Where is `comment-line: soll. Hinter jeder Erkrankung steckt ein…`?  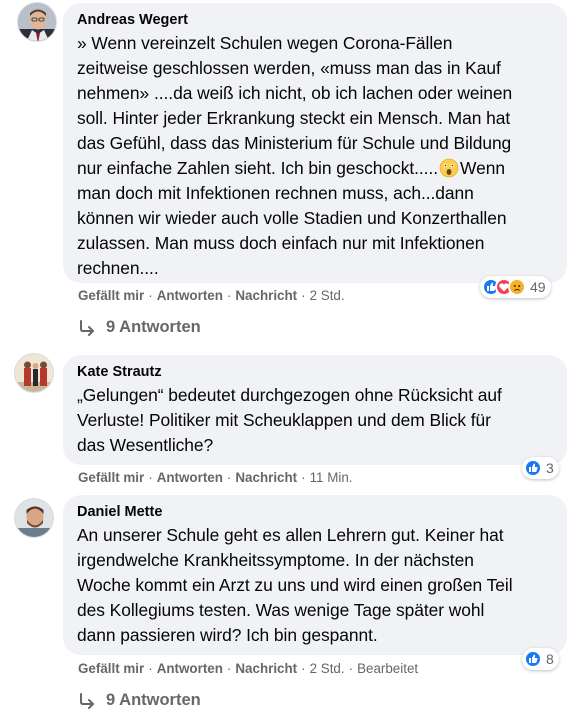 comment-line: soll. Hinter jeder Erkrankung steckt ein… is located at coordinates (294, 118).